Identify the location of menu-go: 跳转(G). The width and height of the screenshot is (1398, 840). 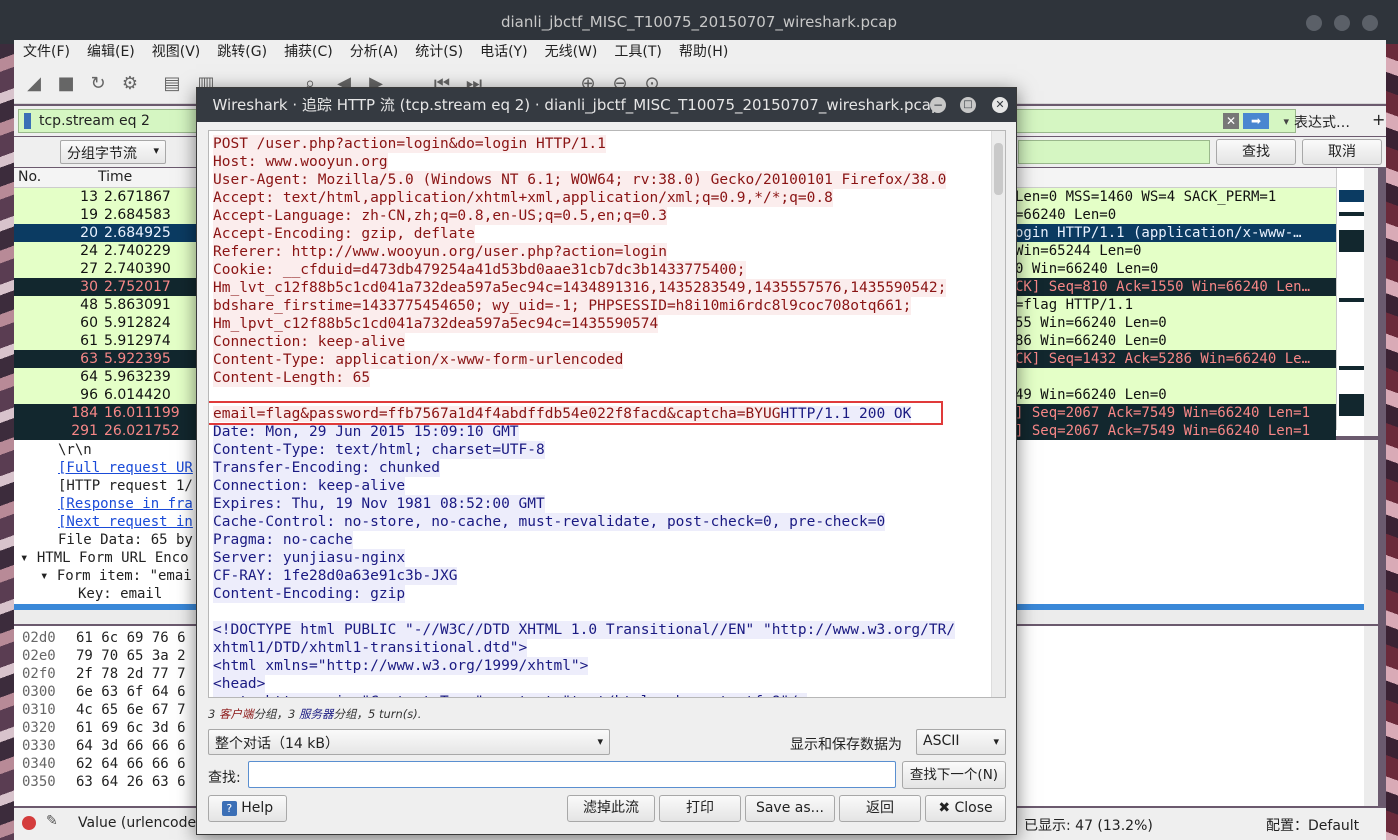
(241, 51).